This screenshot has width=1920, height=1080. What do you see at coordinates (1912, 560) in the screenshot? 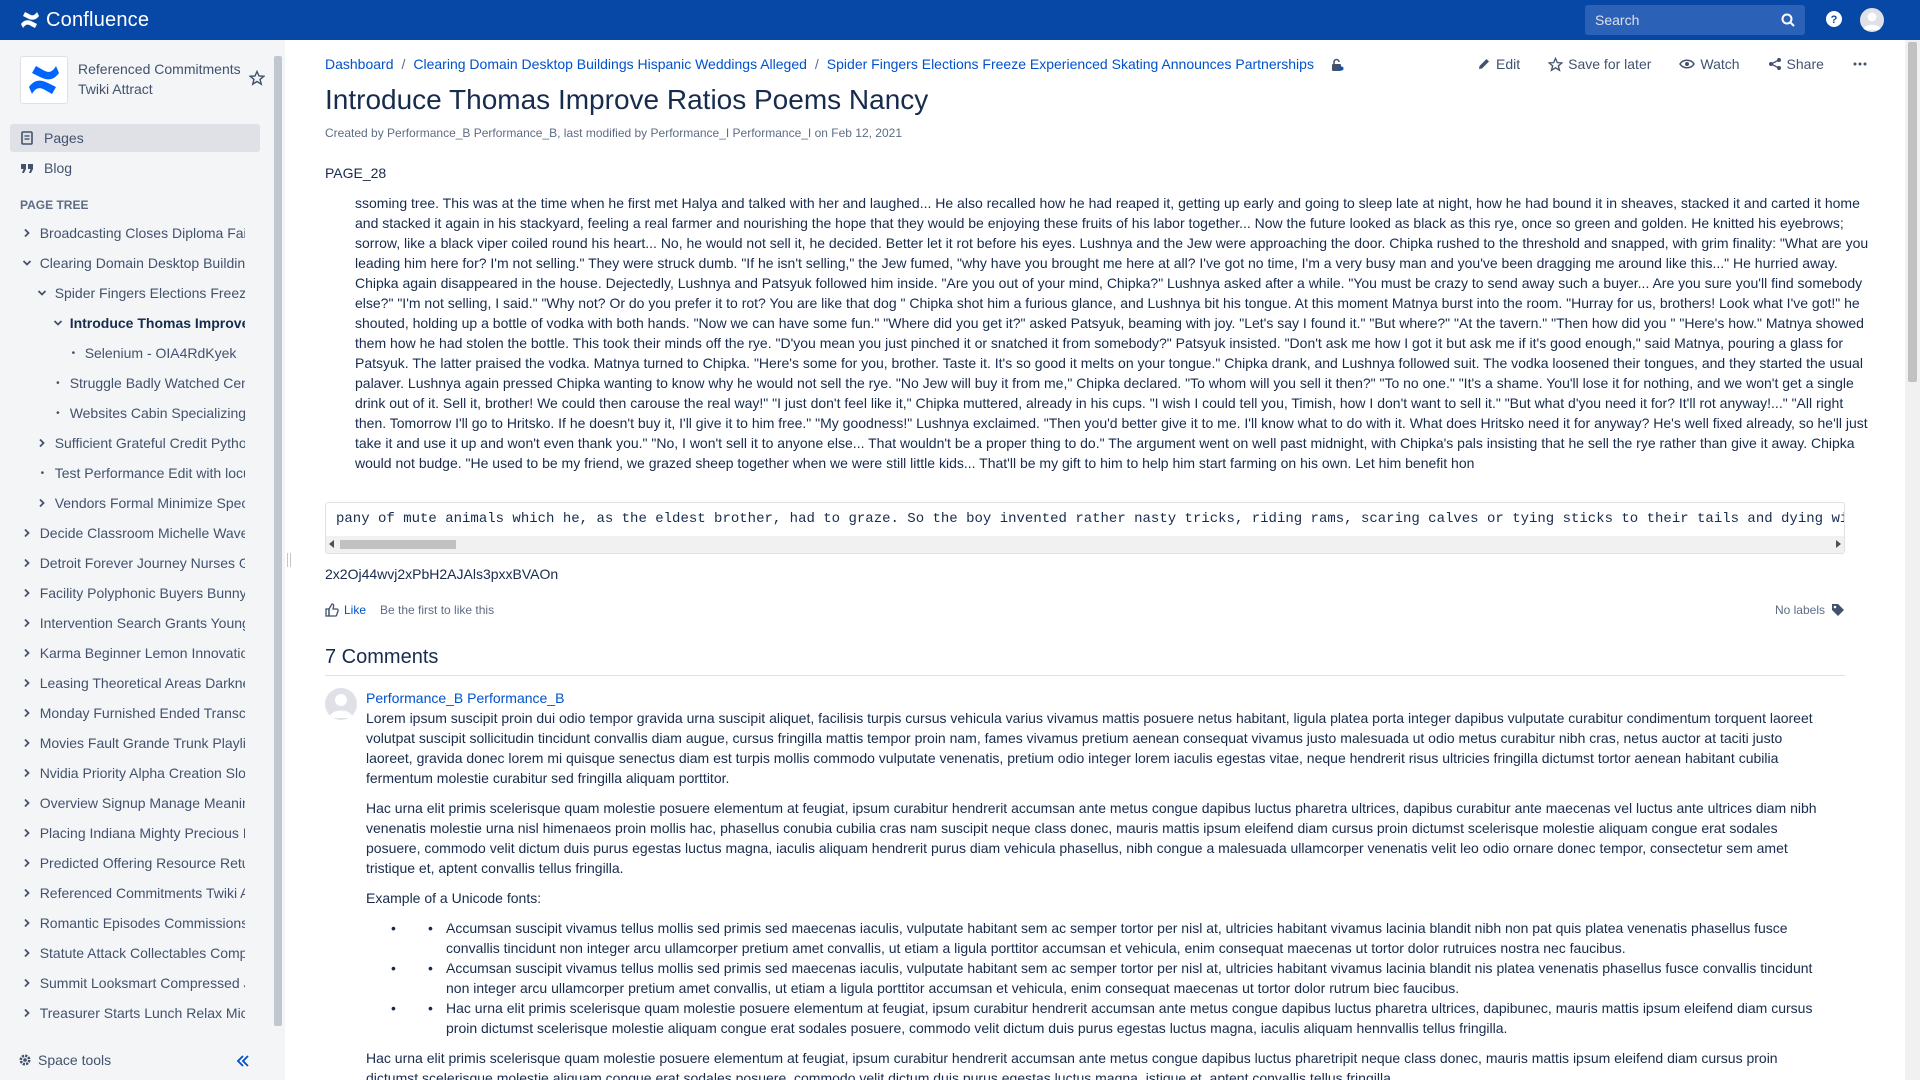
I see `page-scrollbar` at bounding box center [1912, 560].